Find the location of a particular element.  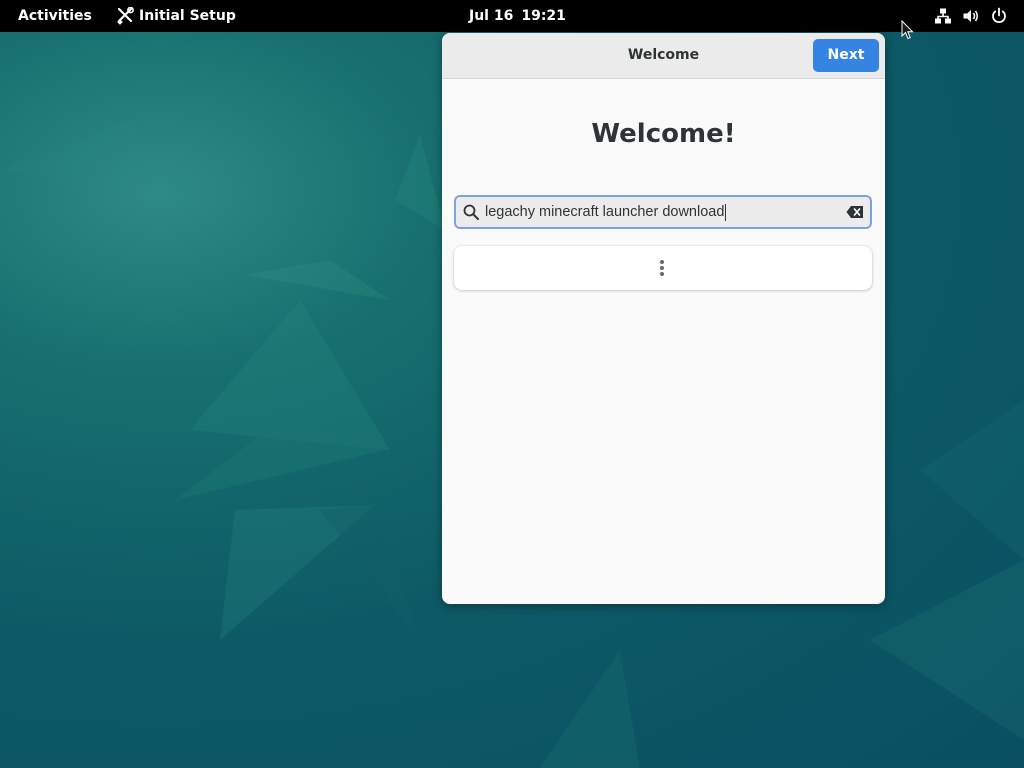

clock-time: 19:21 is located at coordinates (543, 16).